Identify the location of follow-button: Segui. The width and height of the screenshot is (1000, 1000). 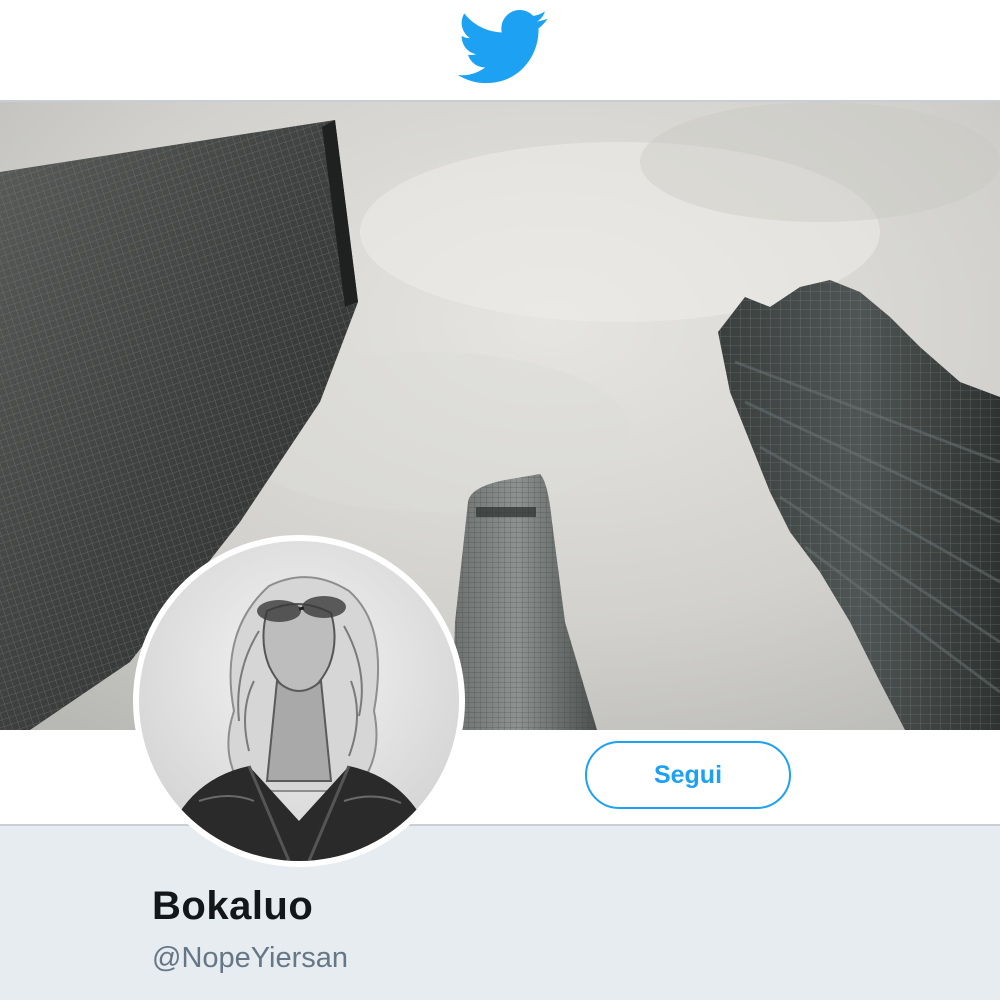
(688, 775).